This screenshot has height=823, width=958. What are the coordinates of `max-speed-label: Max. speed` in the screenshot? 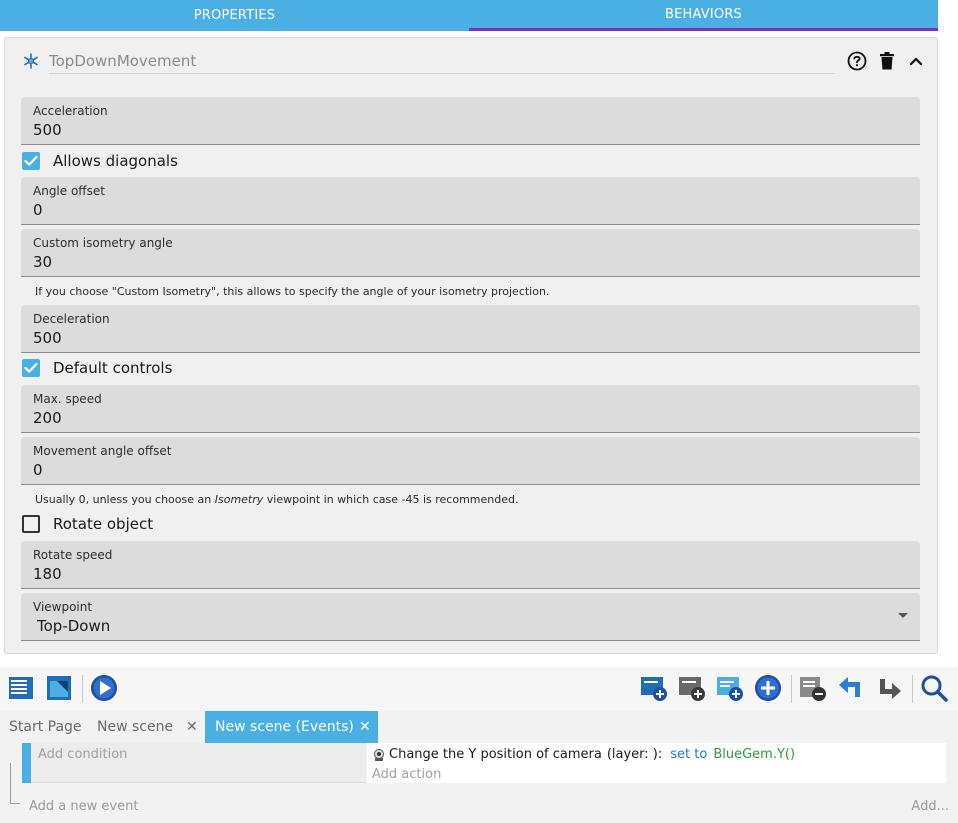 It's located at (67, 399).